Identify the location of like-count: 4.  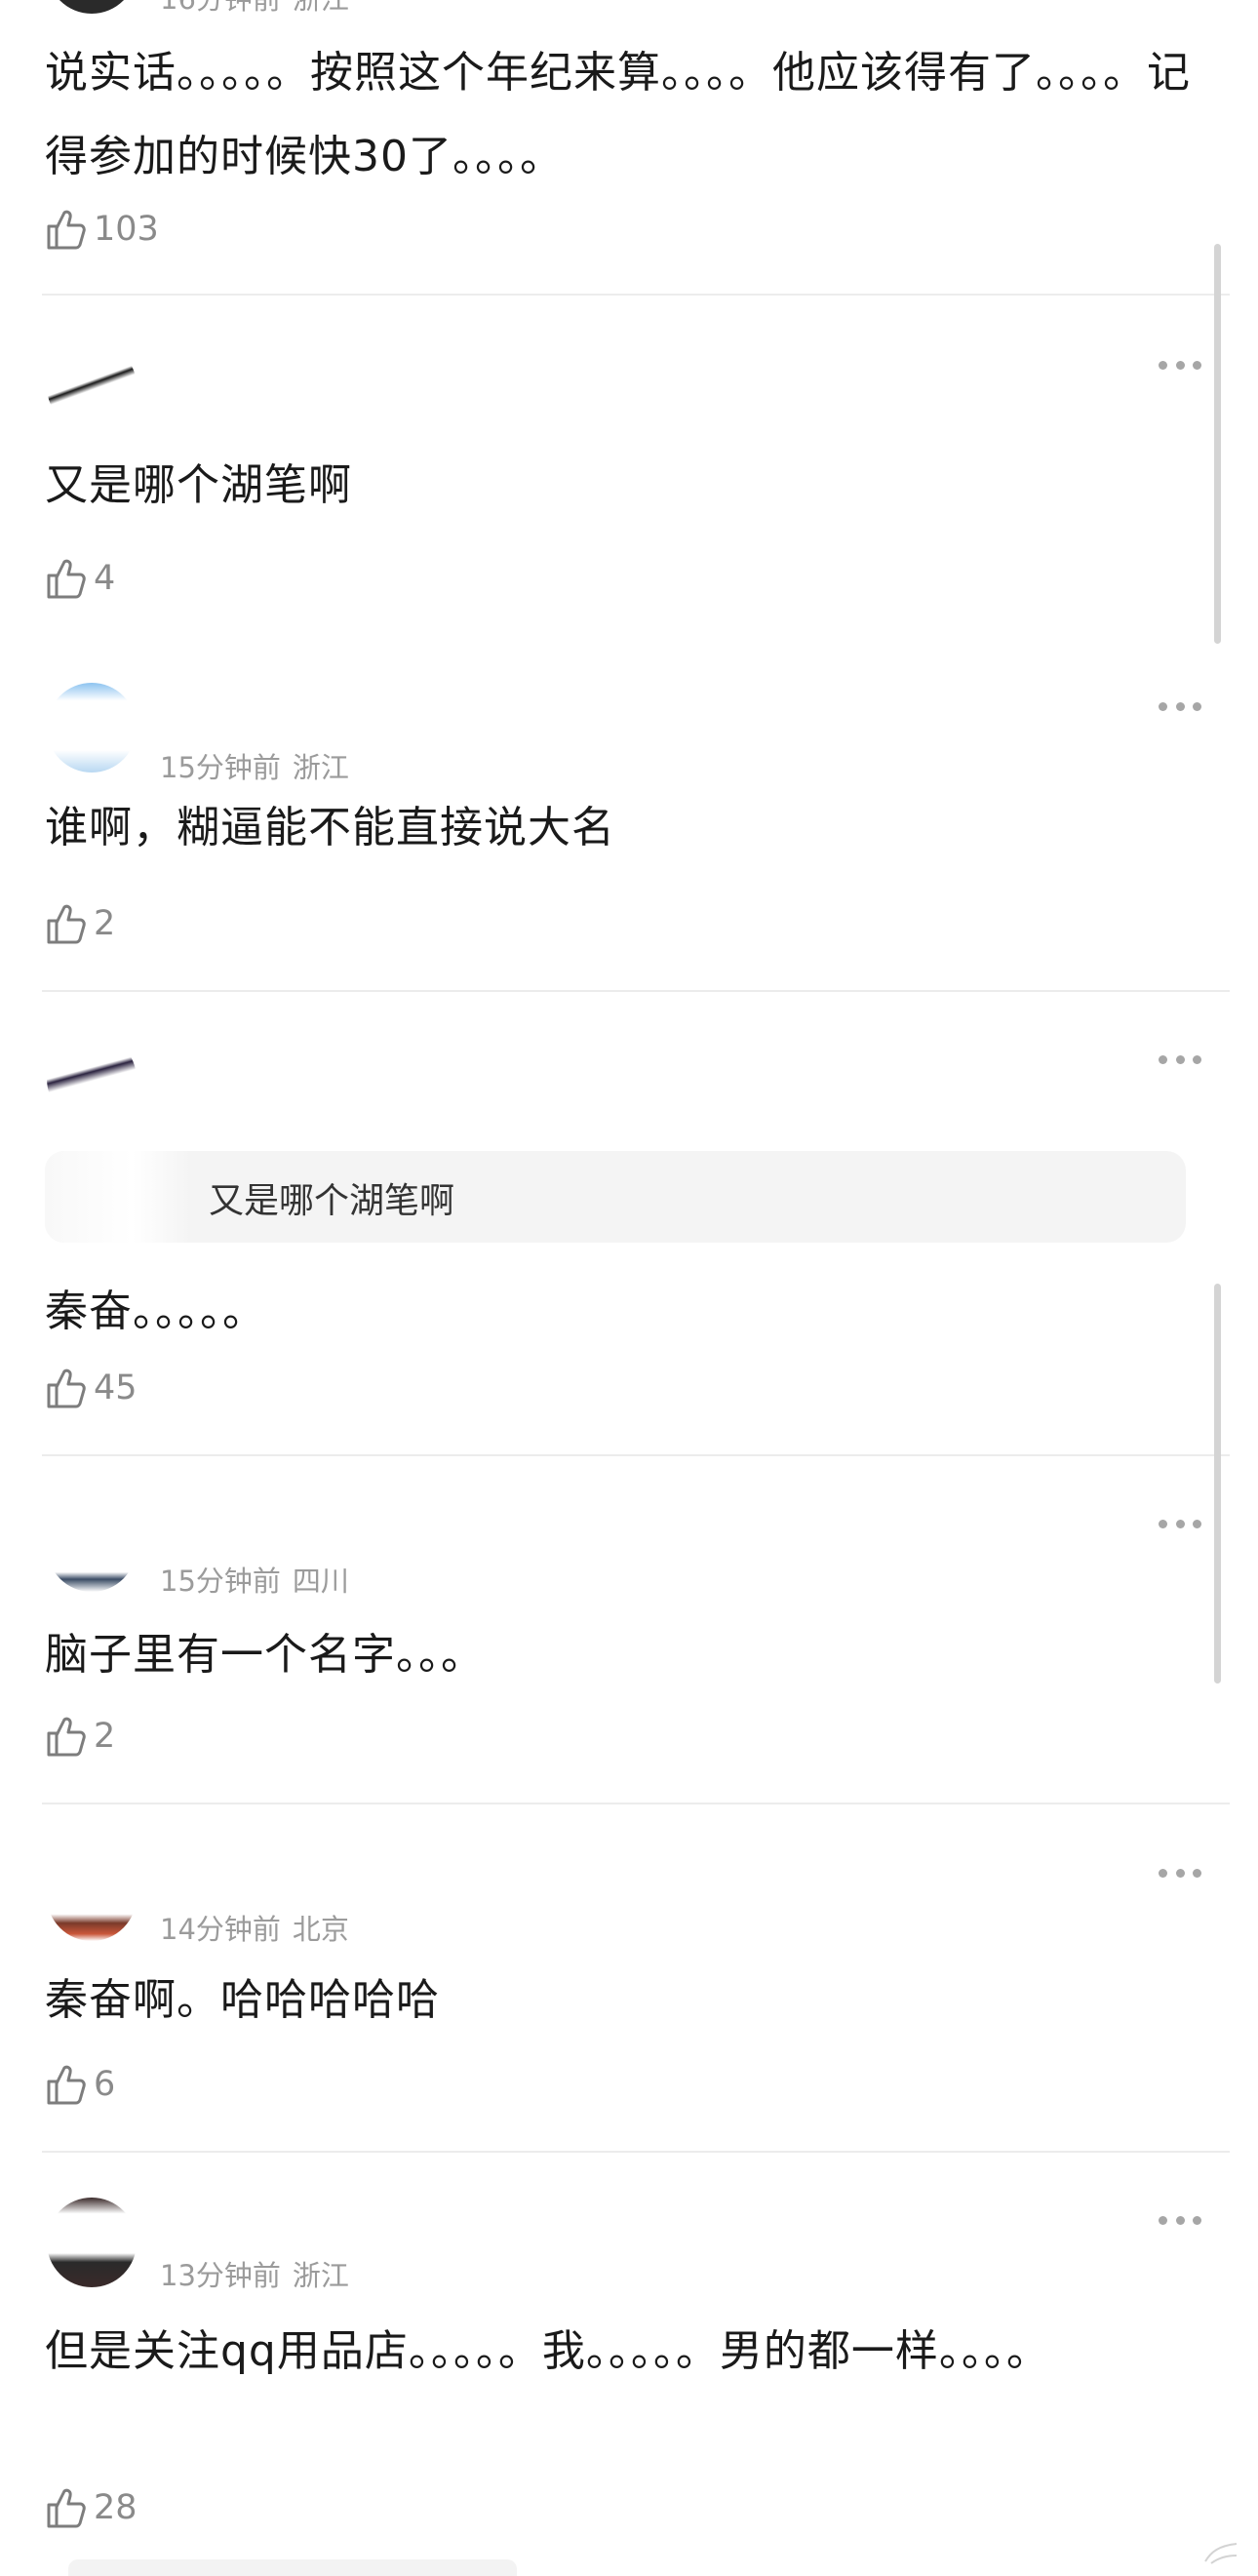
(105, 578).